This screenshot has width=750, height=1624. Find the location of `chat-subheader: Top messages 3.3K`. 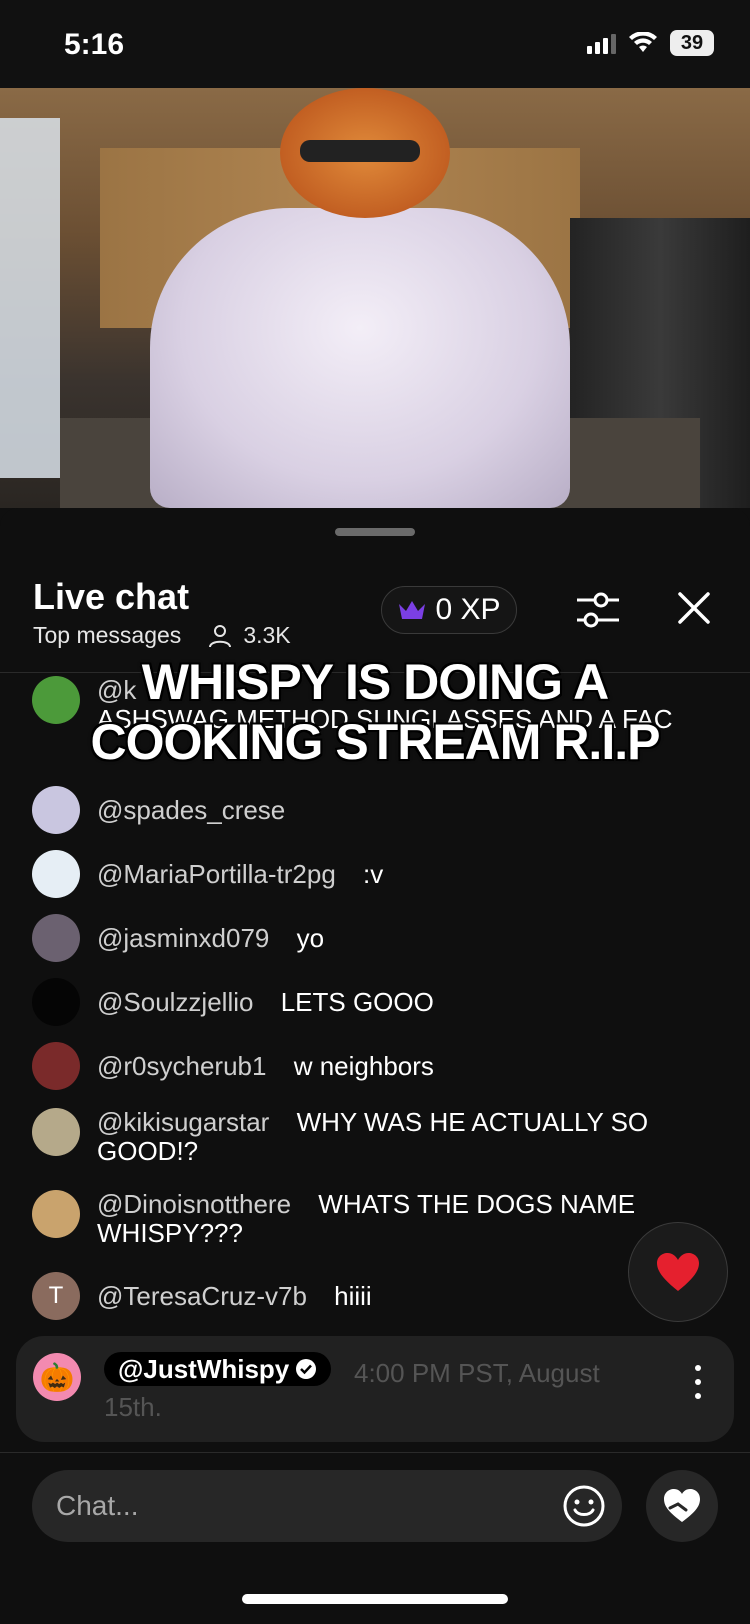

chat-subheader: Top messages 3.3K is located at coordinates (162, 635).